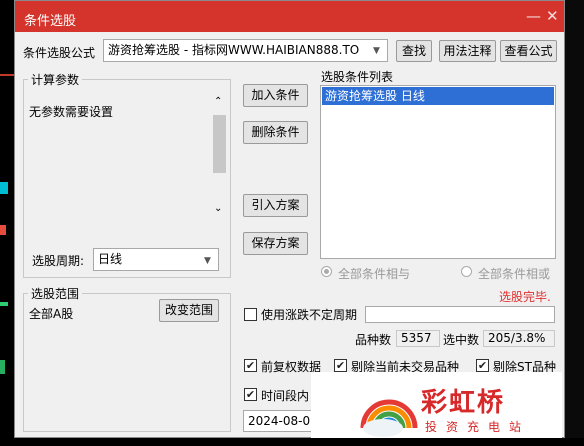 This screenshot has height=446, width=584. Describe the element at coordinates (250, 314) in the screenshot. I see `limit-period-checkbox` at that location.